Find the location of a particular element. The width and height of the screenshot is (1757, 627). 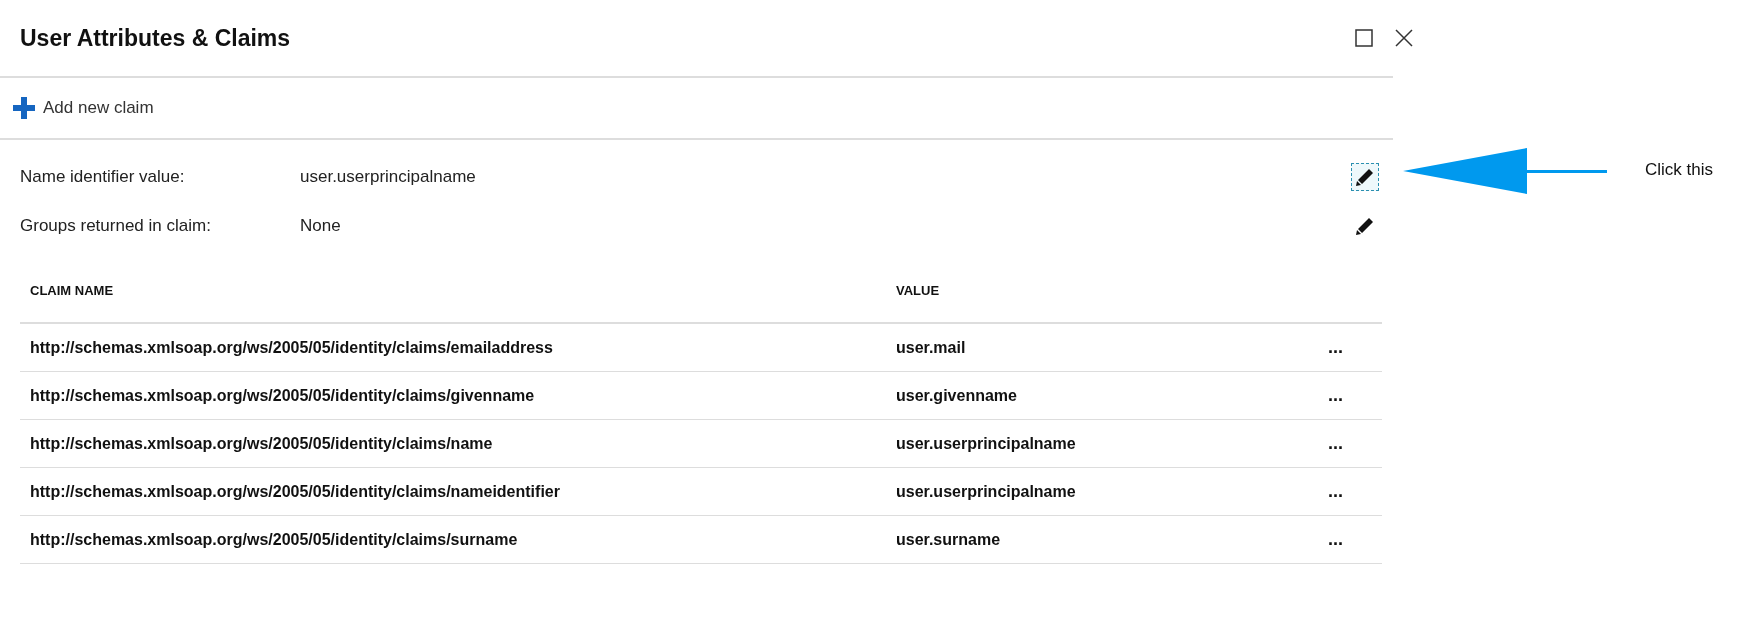

claim-value-cell-text: user.givenname is located at coordinates (956, 395).